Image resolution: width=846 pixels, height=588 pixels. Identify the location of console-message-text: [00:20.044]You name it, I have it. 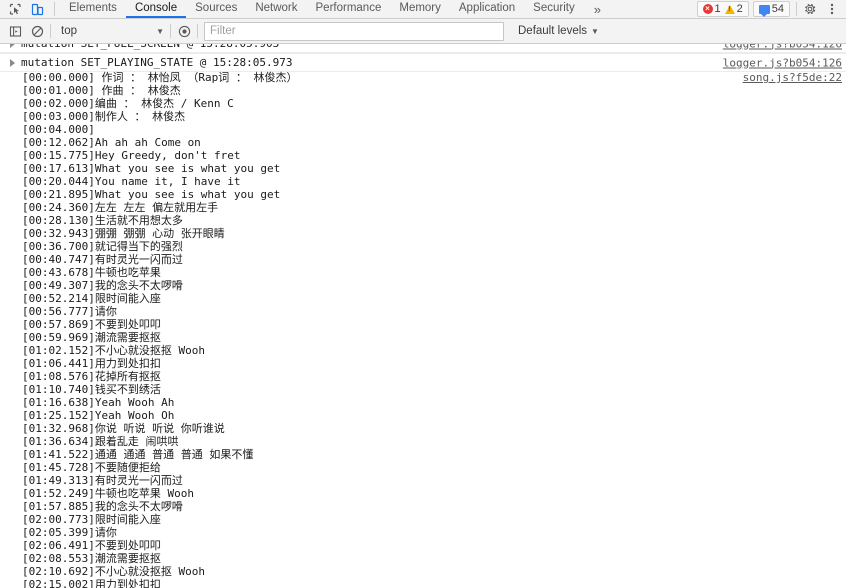
(131, 181).